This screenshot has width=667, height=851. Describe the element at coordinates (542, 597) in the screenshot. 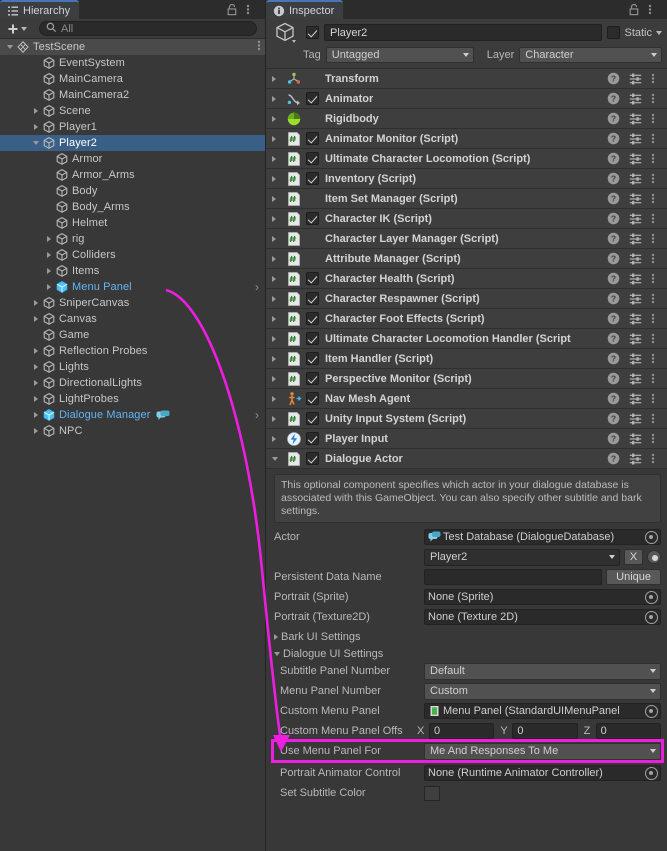

I see `portrait-sprite-field: None (Sprite)` at that location.